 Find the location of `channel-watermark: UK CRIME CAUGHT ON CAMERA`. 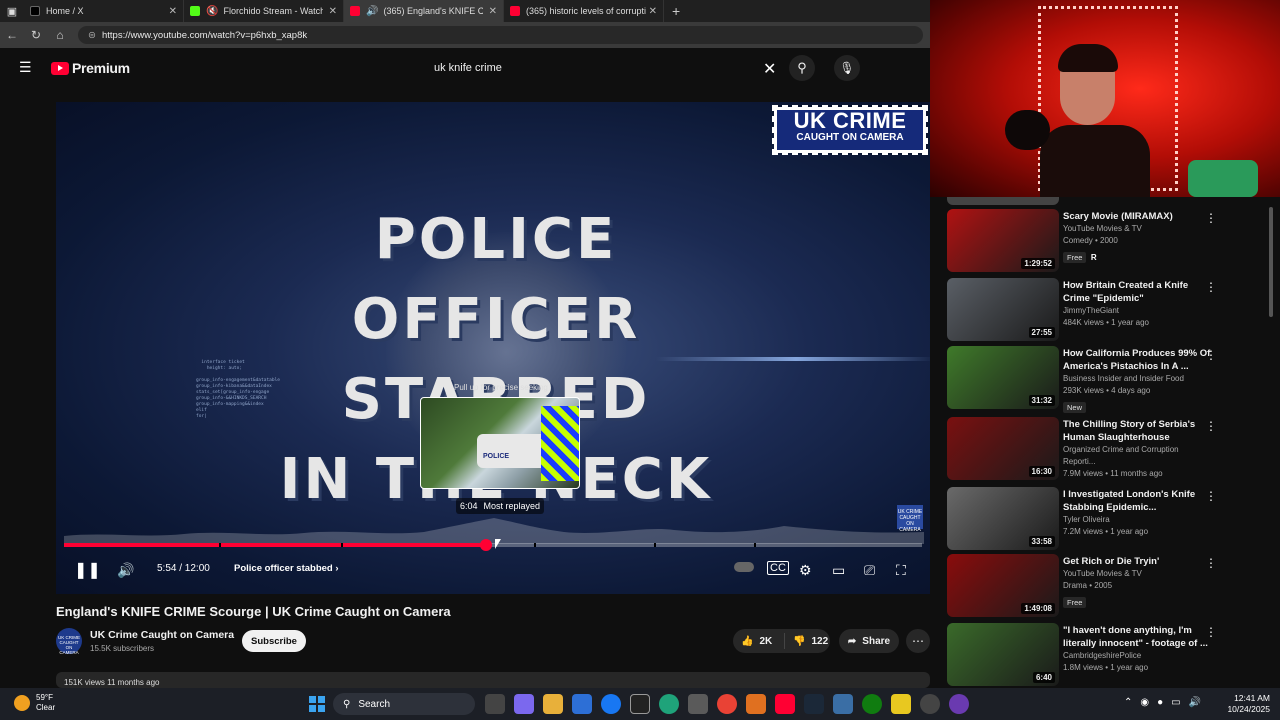

channel-watermark: UK CRIME CAUGHT ON CAMERA is located at coordinates (910, 519).